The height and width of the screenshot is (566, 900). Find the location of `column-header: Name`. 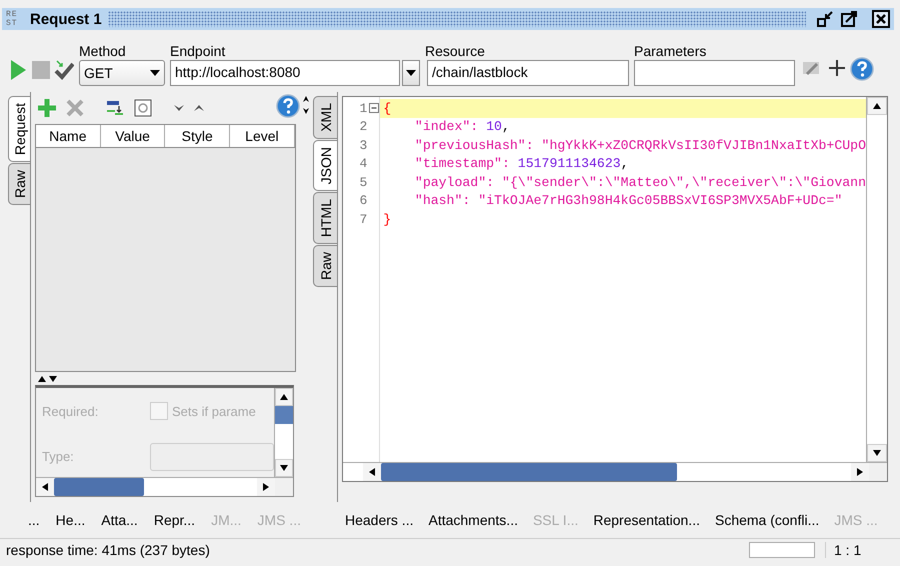

column-header: Name is located at coordinates (68, 136).